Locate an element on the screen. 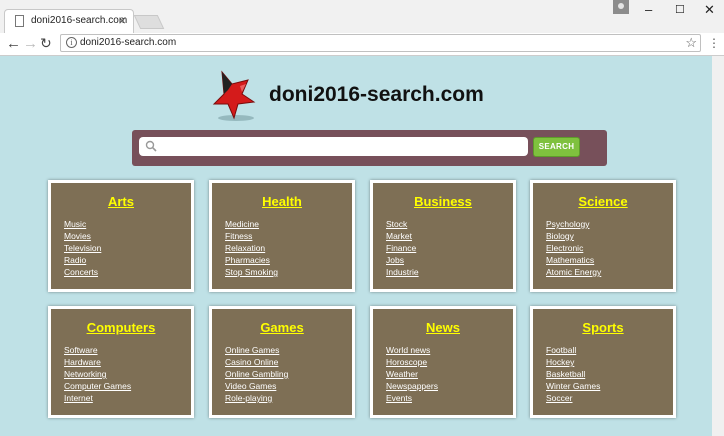  category-link: Casino Online is located at coordinates (251, 362).